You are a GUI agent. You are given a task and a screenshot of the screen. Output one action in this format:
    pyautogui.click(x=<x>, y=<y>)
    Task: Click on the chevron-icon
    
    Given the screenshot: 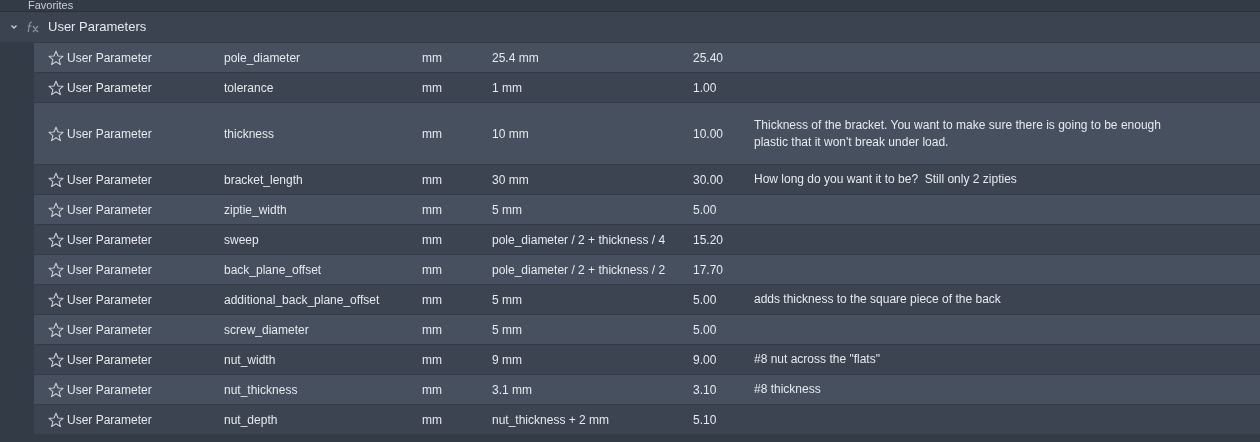 What is the action you would take?
    pyautogui.click(x=14, y=27)
    